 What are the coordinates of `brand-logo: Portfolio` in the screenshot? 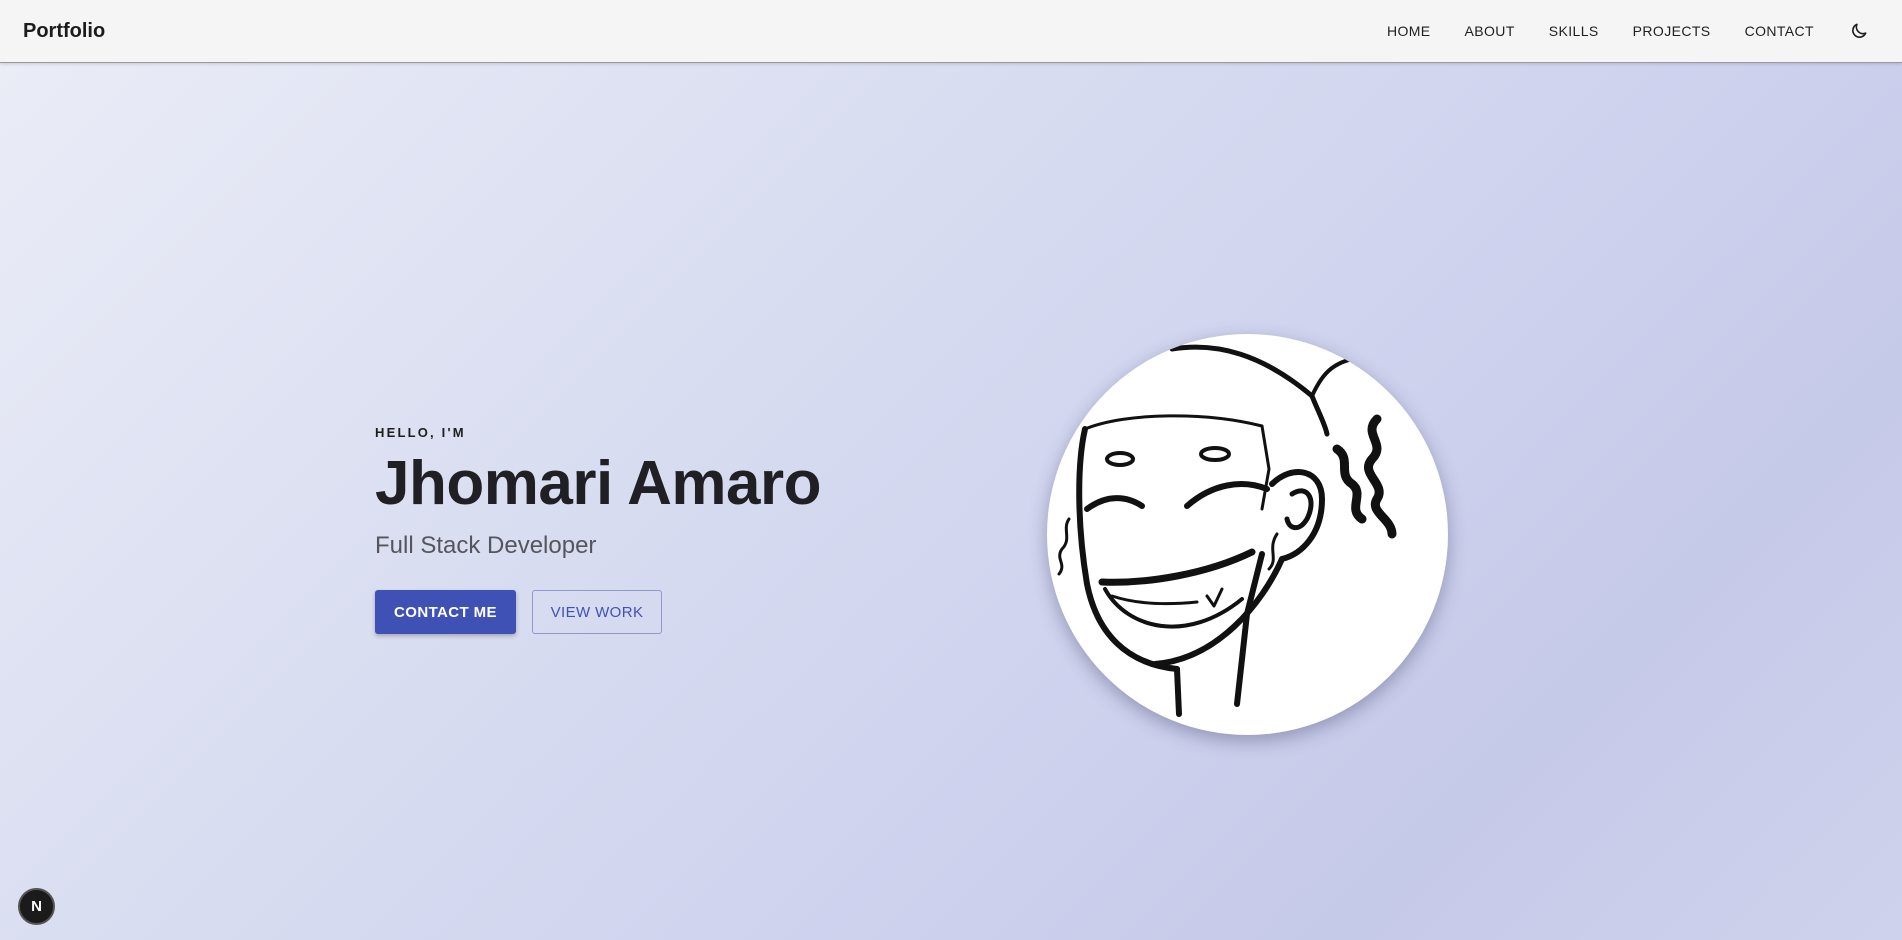 It's located at (64, 31).